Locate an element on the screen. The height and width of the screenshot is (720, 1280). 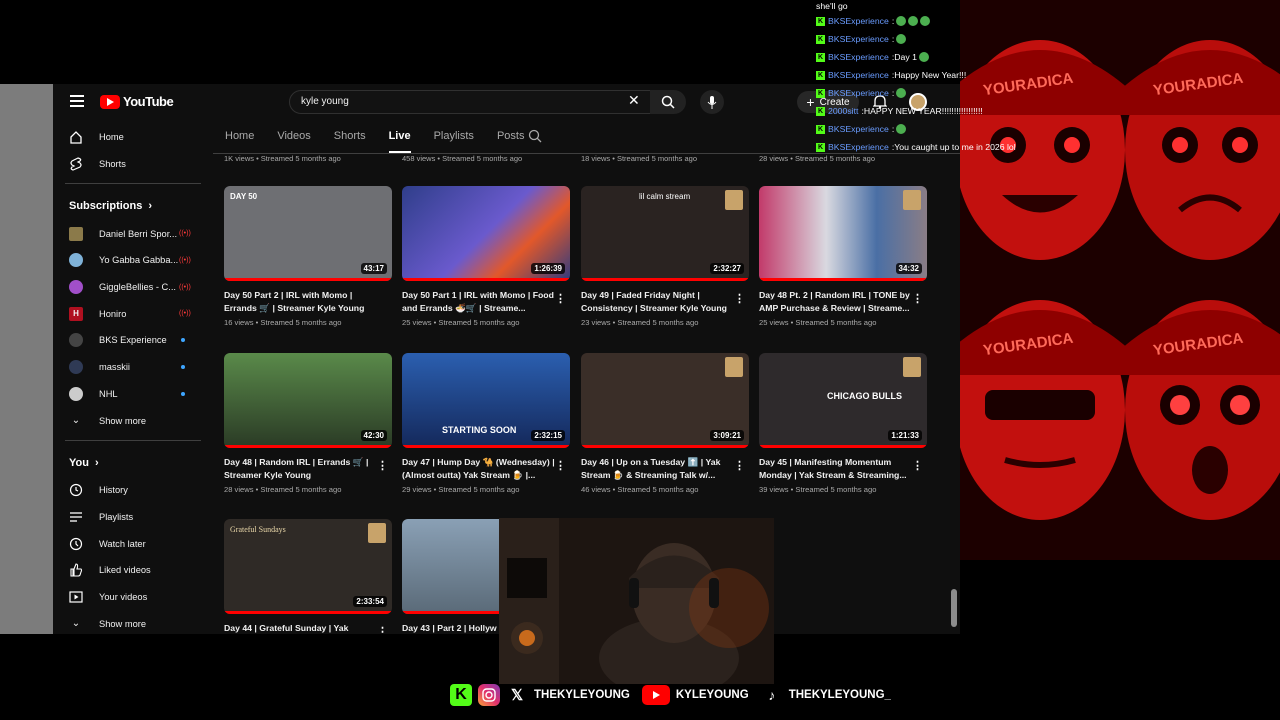
sidebar-item-subscription: H Honiro ((•)) is located at coordinates (133, 313).